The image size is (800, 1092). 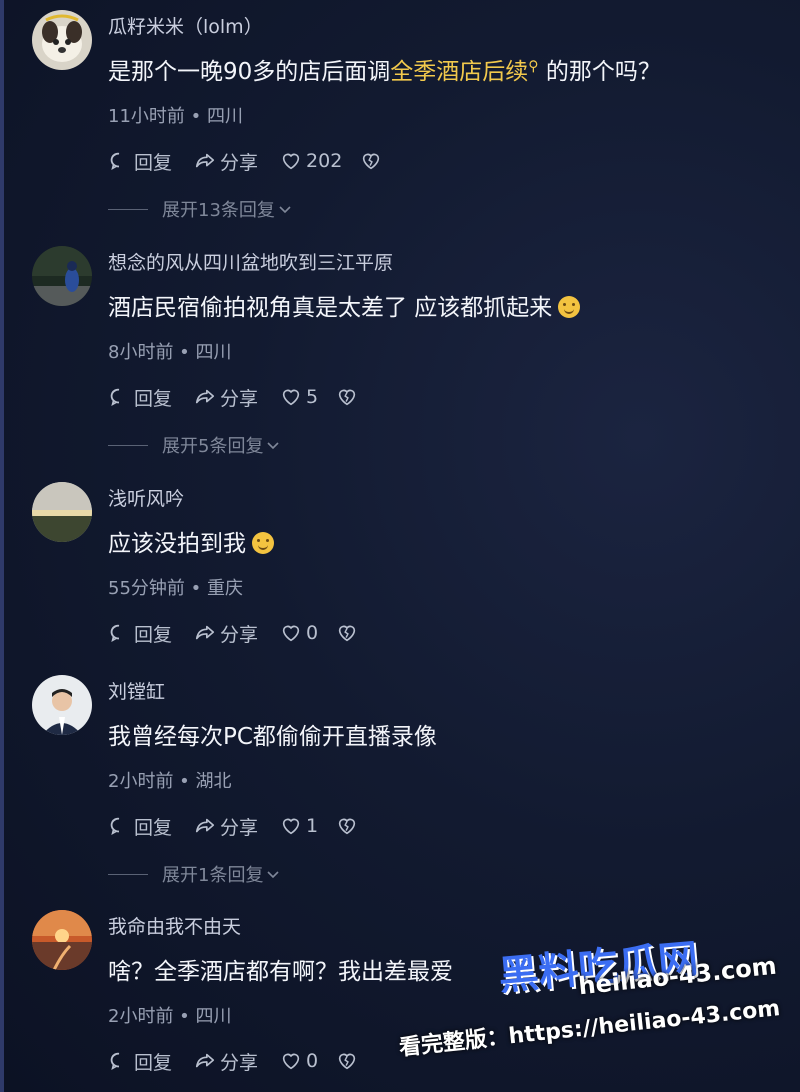 I want to click on comment-text: 啥？全季酒店都有啊？我出差最爱, so click(x=280, y=972).